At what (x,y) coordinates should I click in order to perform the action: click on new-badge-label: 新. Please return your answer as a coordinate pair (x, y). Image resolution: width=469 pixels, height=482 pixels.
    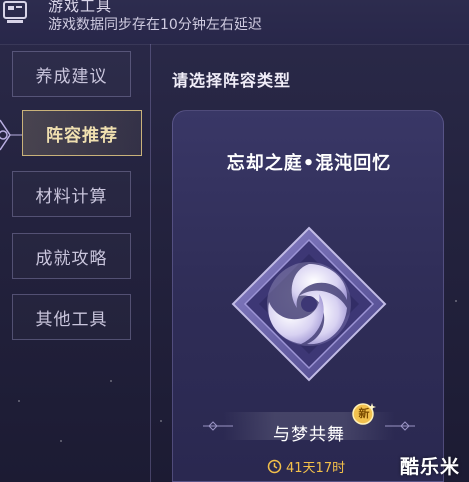
    Looking at the image, I should click on (364, 413).